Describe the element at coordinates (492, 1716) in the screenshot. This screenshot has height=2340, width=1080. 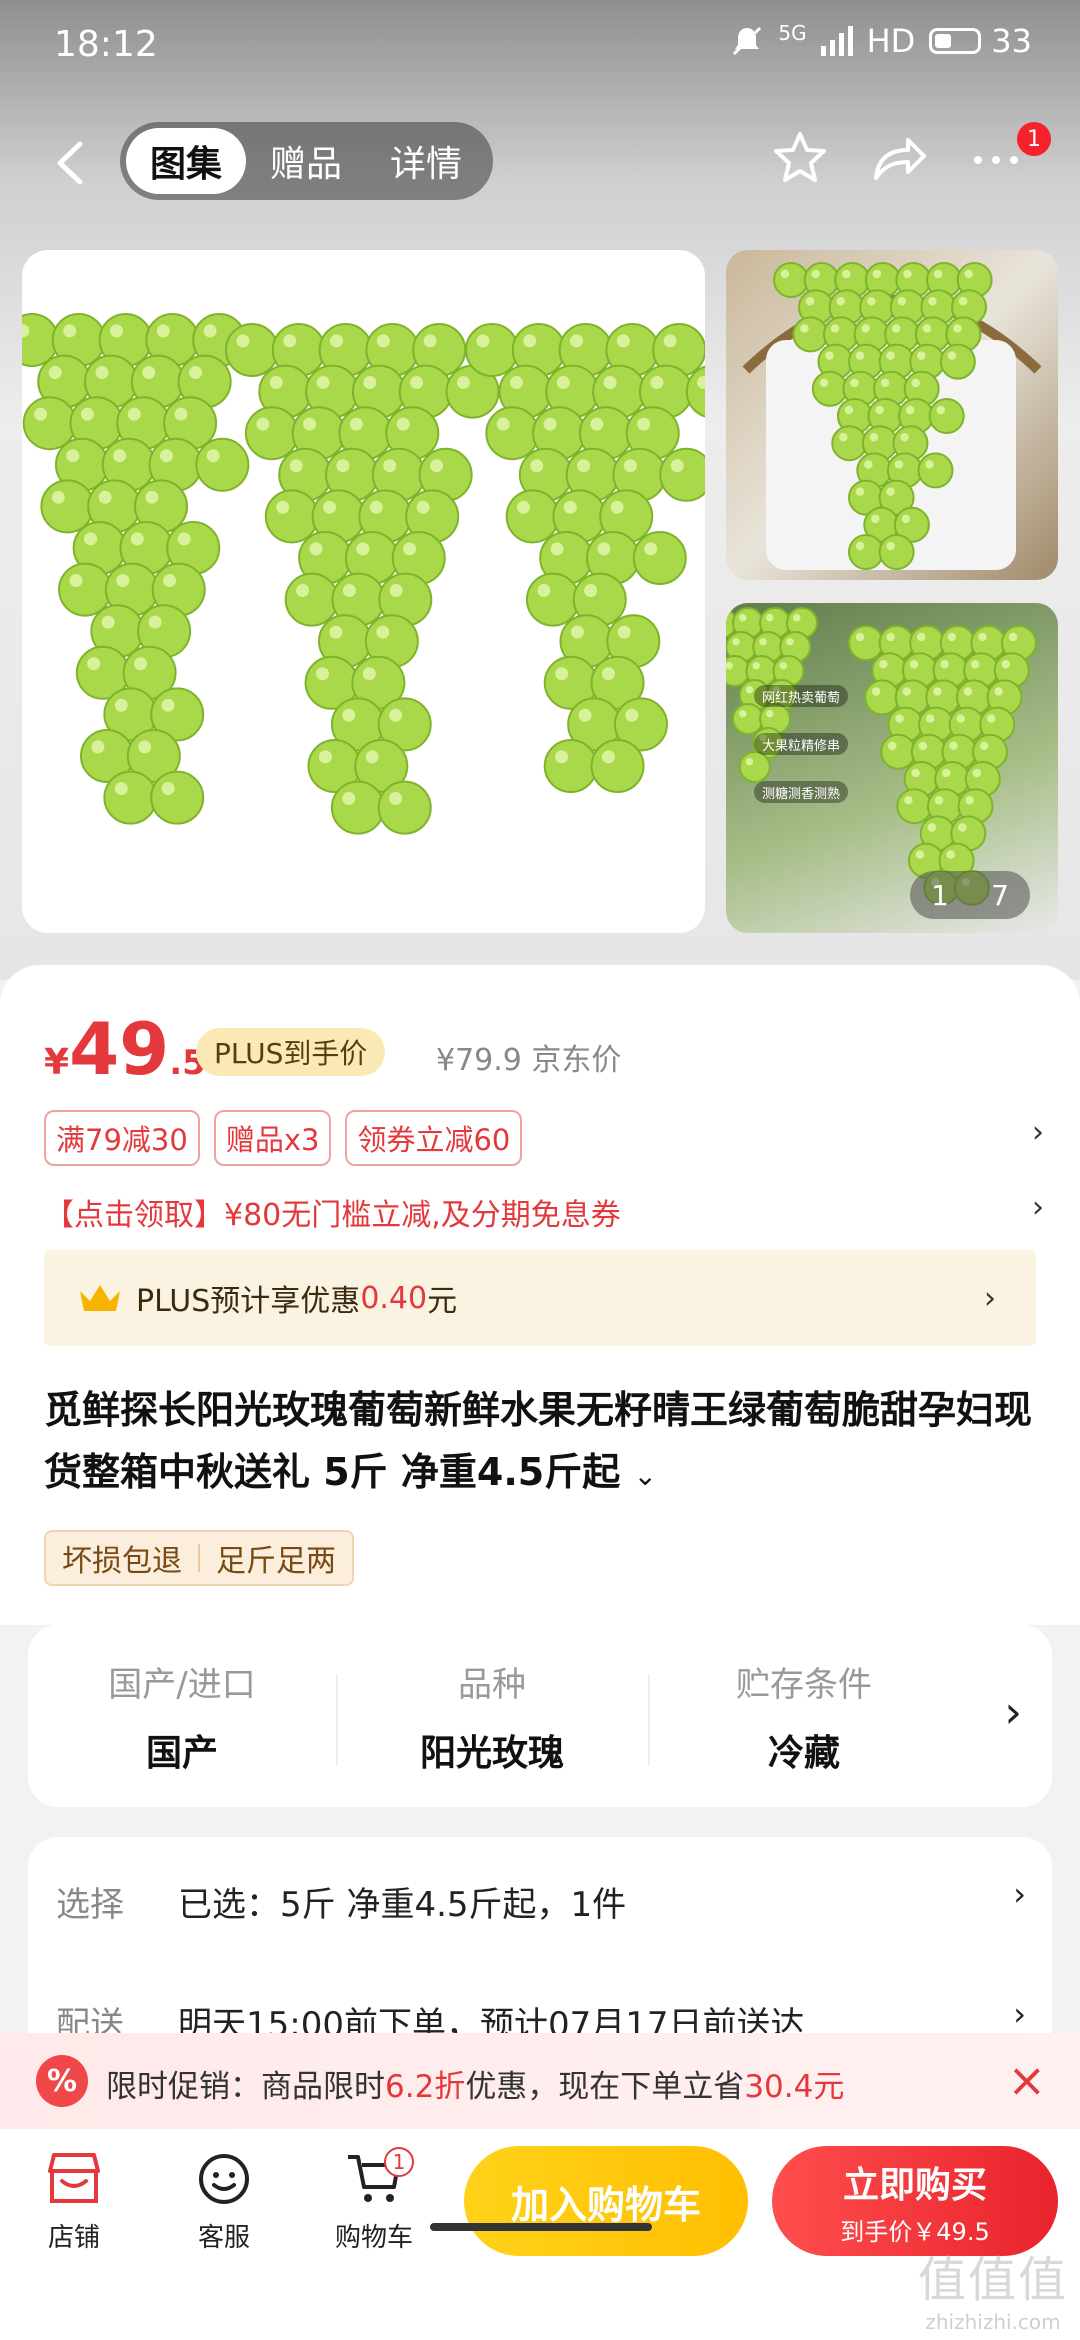
I see `spec-variety: 品种 阳光玫瑰` at that location.